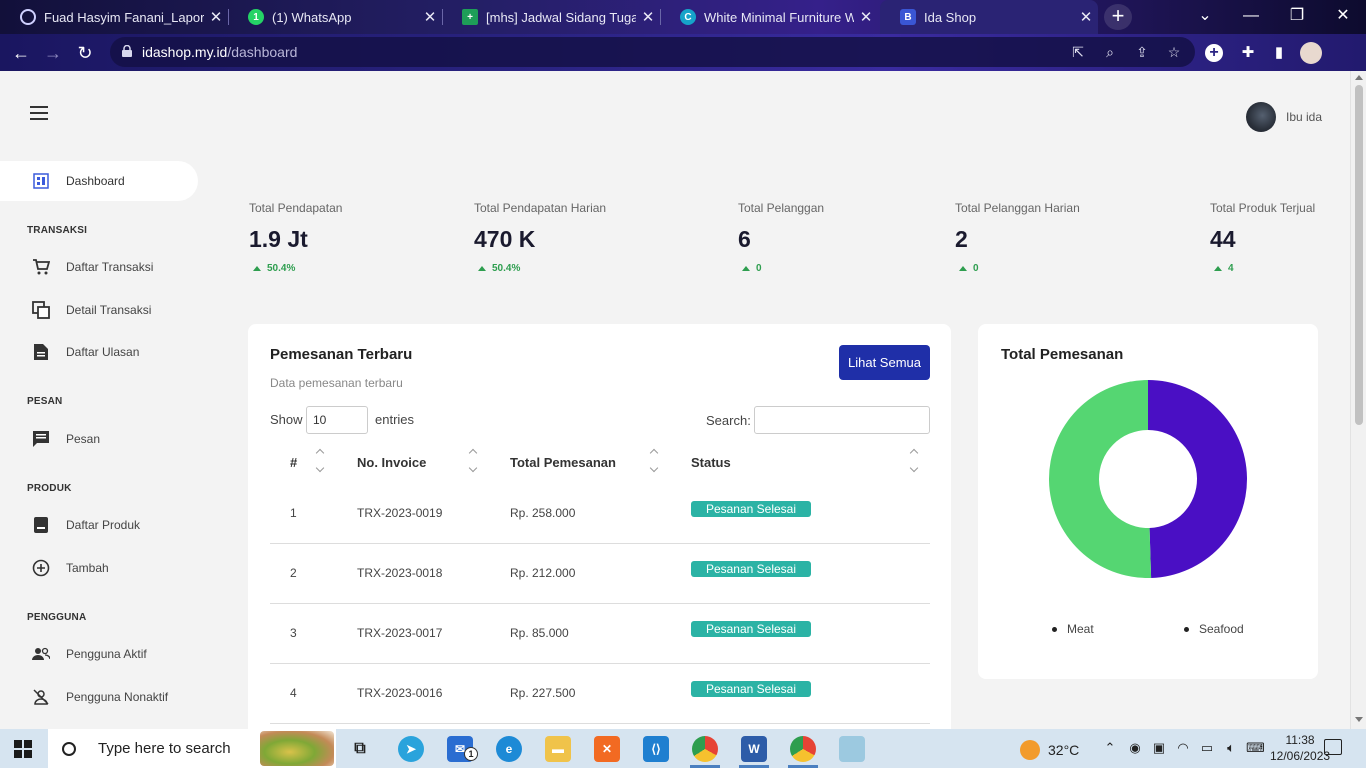 This screenshot has width=1366, height=768. What do you see at coordinates (1284, 117) in the screenshot?
I see `user-menu: Ibu ida` at bounding box center [1284, 117].